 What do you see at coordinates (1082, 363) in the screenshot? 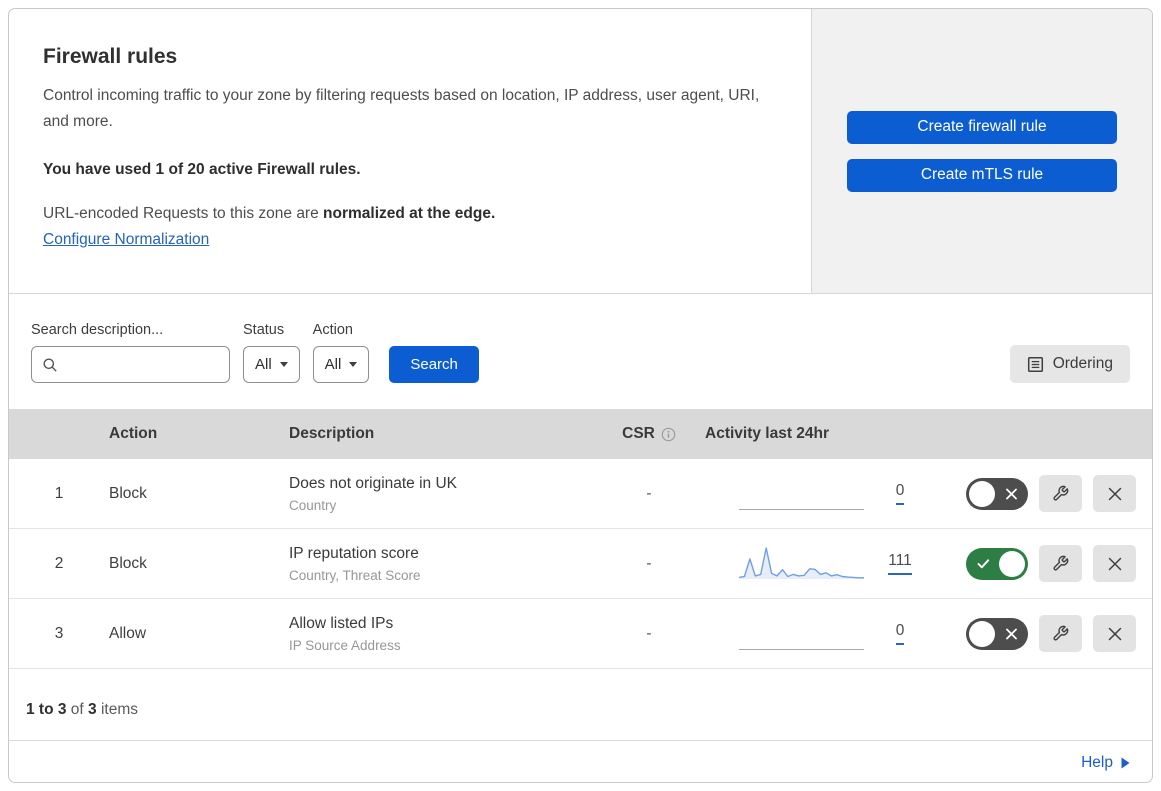
I see `ordering-label: Ordering` at bounding box center [1082, 363].